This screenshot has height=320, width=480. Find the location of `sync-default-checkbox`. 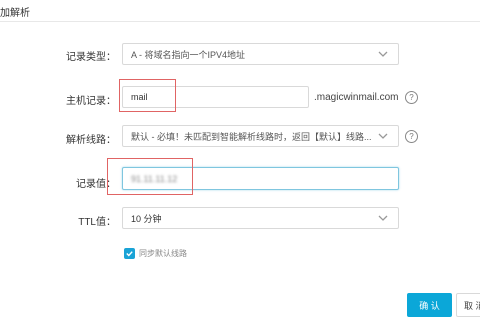

sync-default-checkbox is located at coordinates (129, 253).